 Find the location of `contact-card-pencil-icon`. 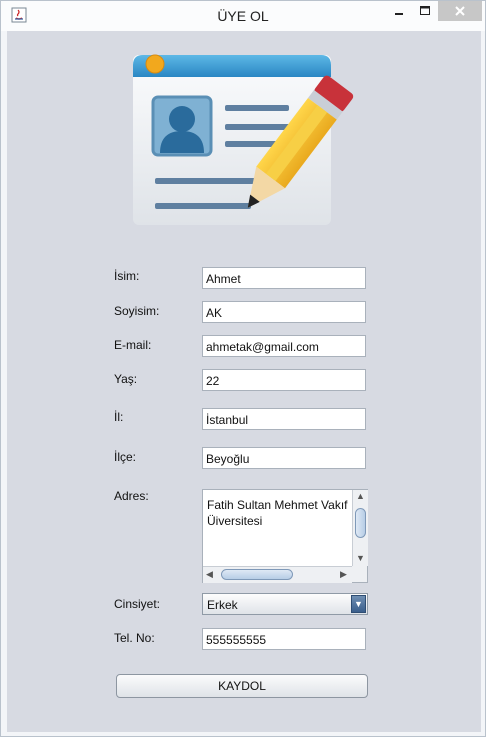

contact-card-pencil-icon is located at coordinates (243, 139).